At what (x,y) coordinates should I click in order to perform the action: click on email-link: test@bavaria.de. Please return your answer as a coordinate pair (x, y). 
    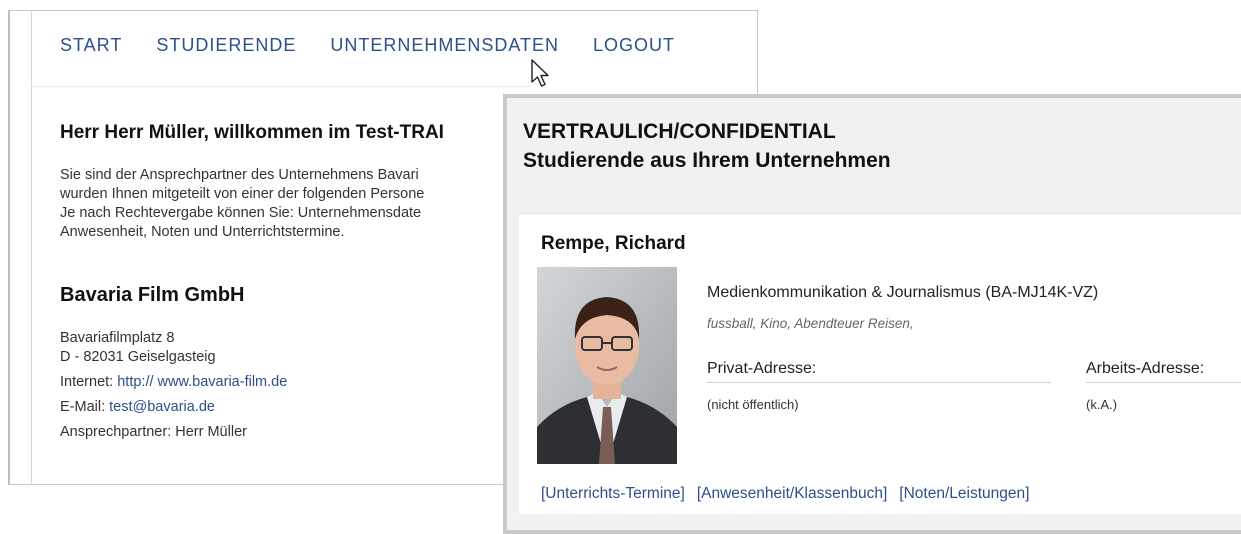
    Looking at the image, I should click on (162, 407).